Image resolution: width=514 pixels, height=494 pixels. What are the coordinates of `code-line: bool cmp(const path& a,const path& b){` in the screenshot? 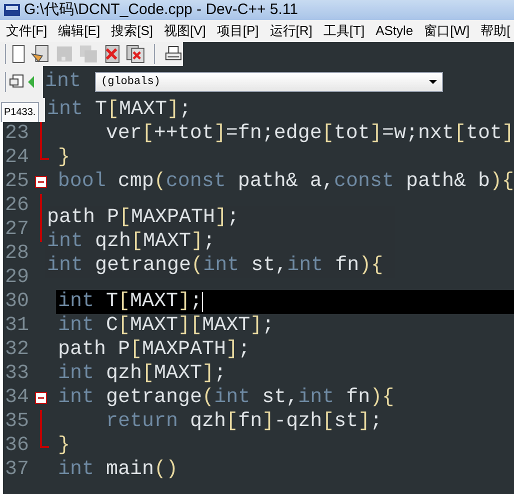 It's located at (286, 182).